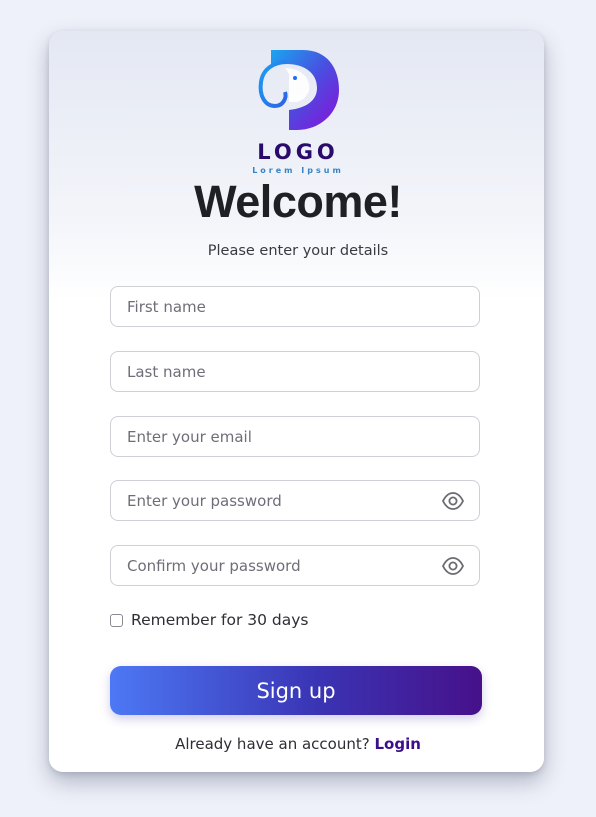 Image resolution: width=596 pixels, height=817 pixels. Describe the element at coordinates (298, 152) in the screenshot. I see `logo-text: LOGO` at that location.